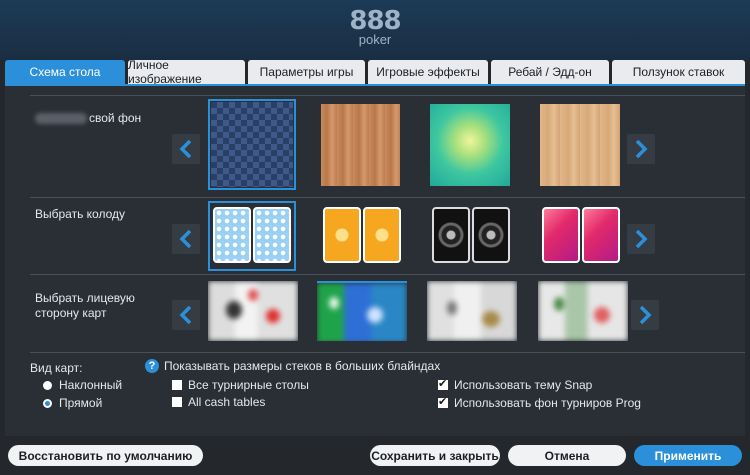 The image size is (750, 475). What do you see at coordinates (362, 236) in the screenshot?
I see `deck-option-orange` at bounding box center [362, 236].